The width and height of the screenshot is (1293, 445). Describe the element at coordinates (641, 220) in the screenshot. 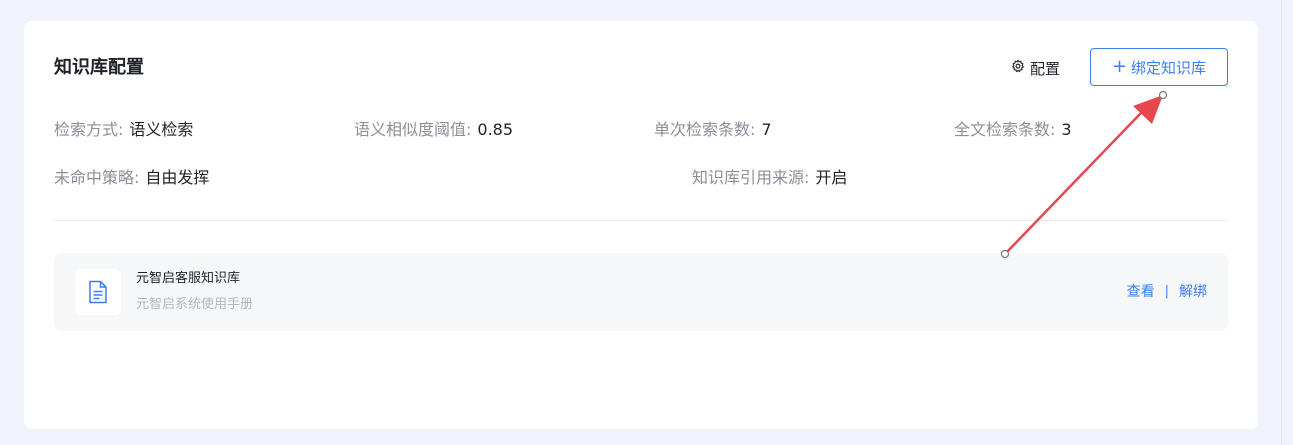

I see `section-divider` at that location.